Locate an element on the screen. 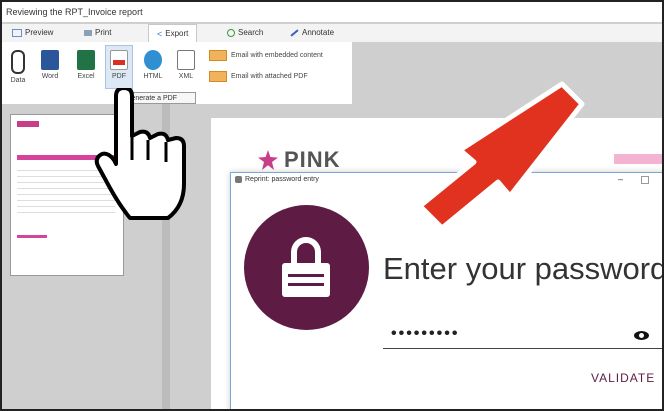 This screenshot has height=411, width=664. tab-print: Print is located at coordinates (97, 33).